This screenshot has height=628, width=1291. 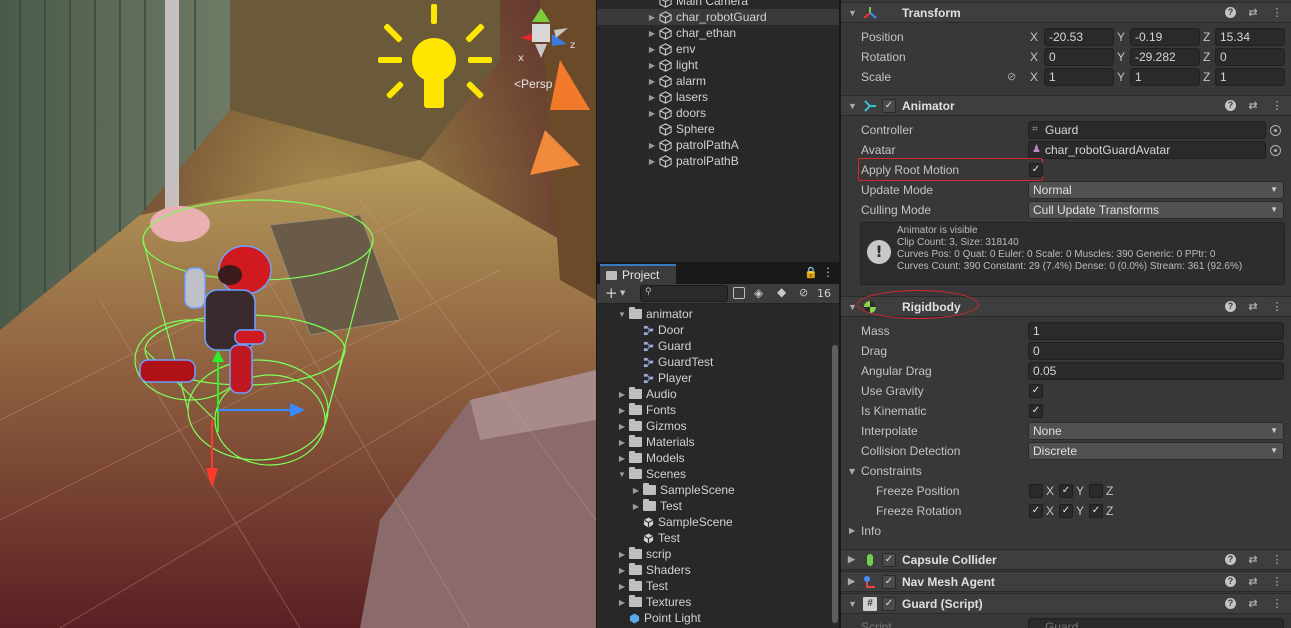 What do you see at coordinates (852, 530) in the screenshot?
I see `info-fold-icon: ▶` at bounding box center [852, 530].